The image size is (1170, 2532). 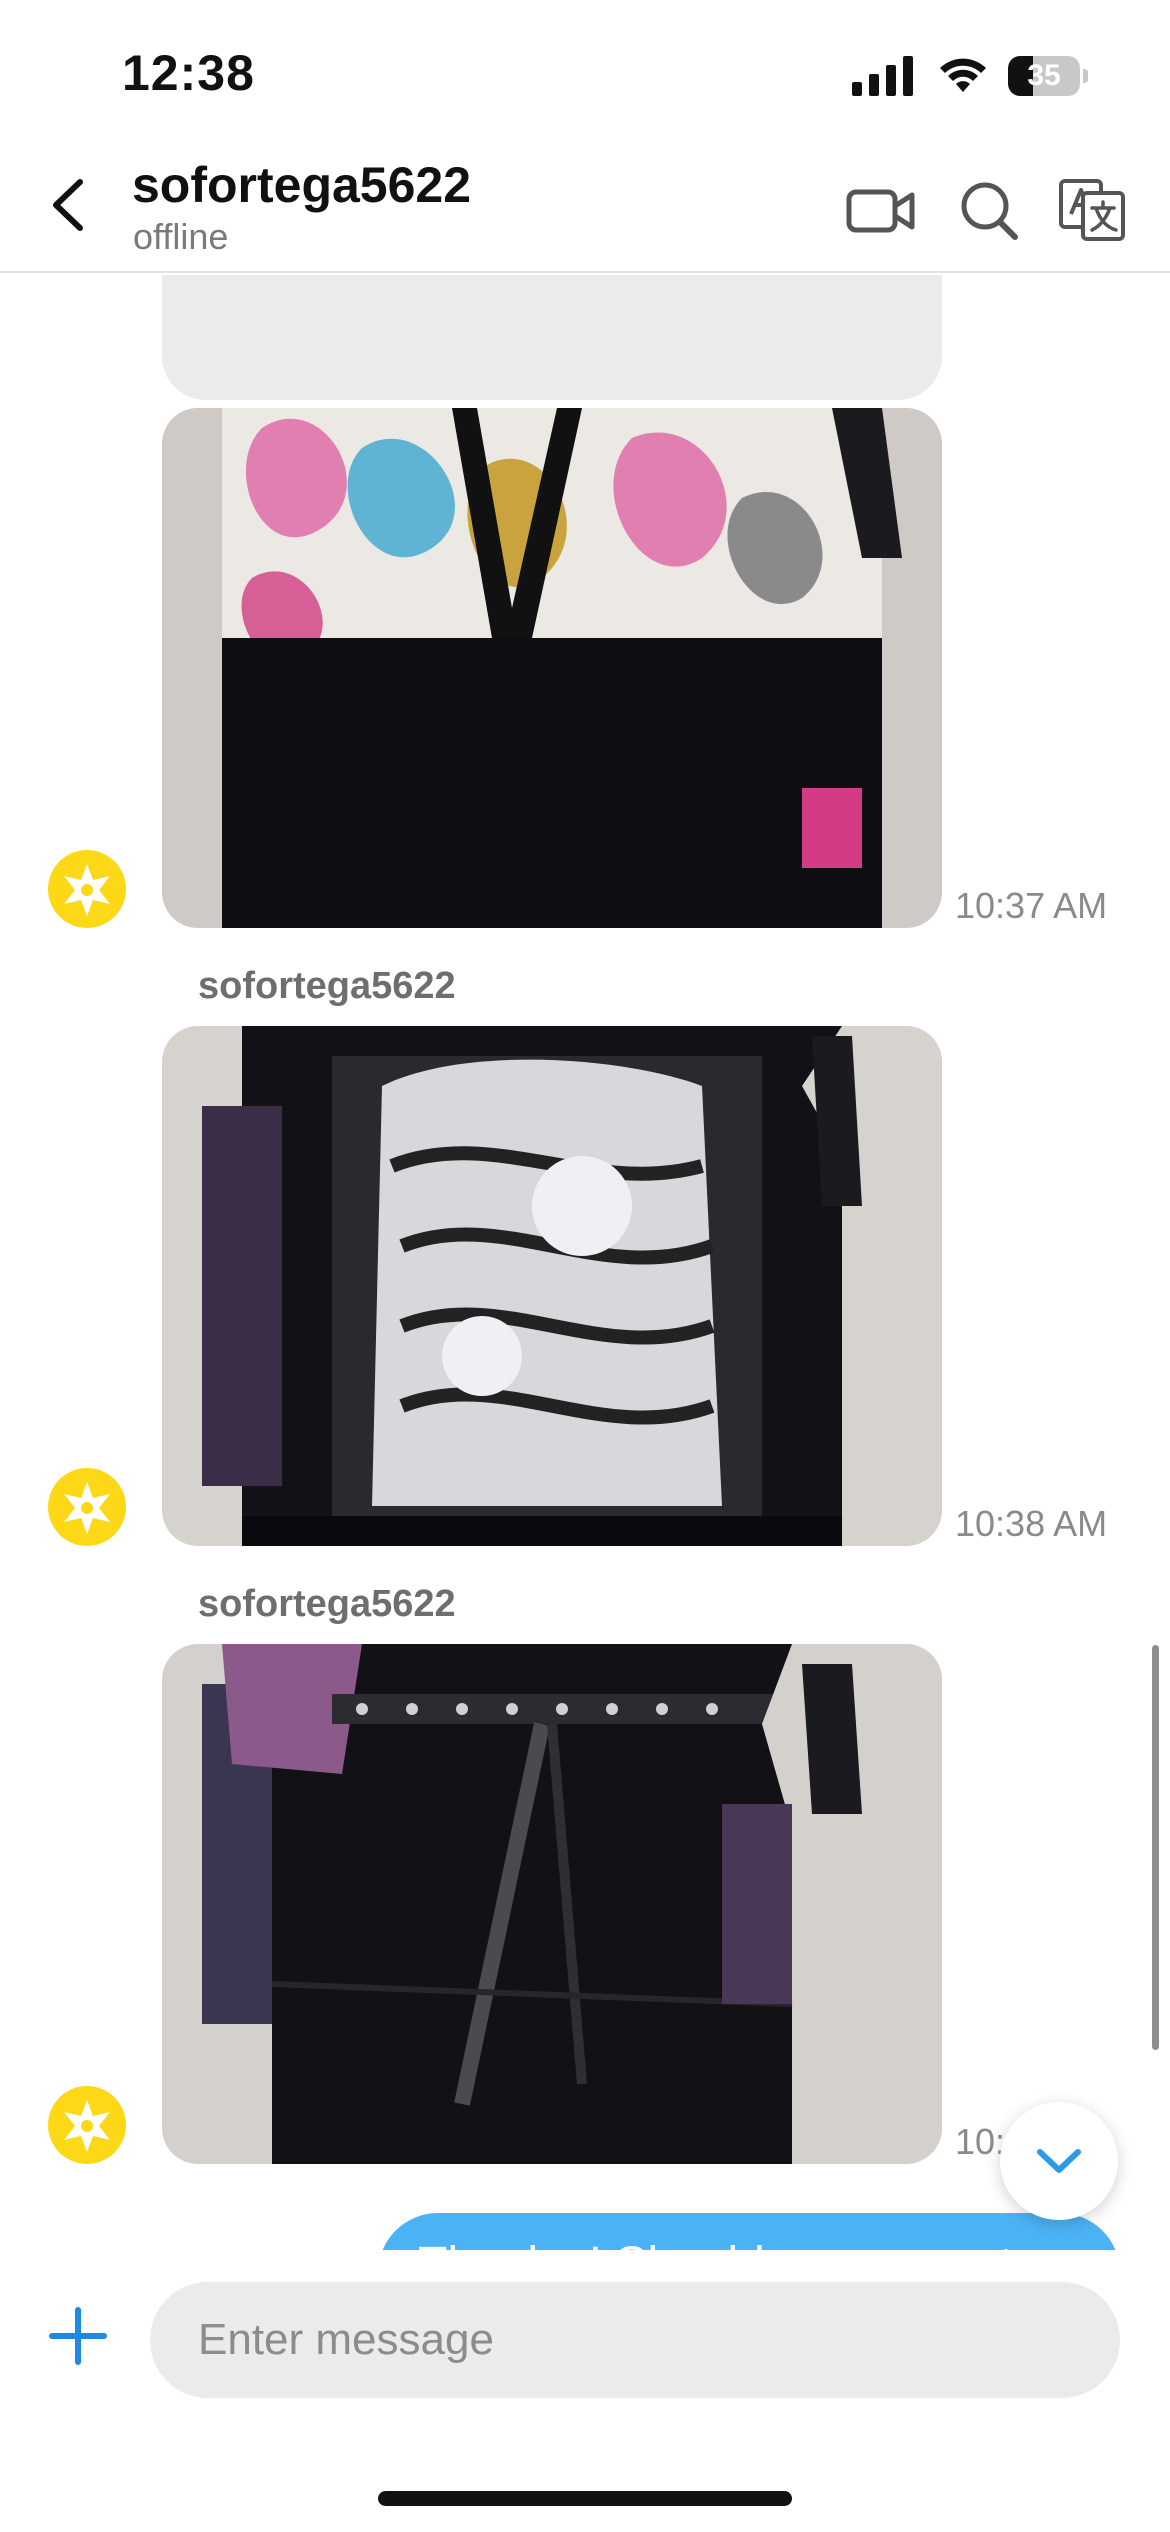 What do you see at coordinates (301, 185) in the screenshot?
I see `chat-title: sofortega5622` at bounding box center [301, 185].